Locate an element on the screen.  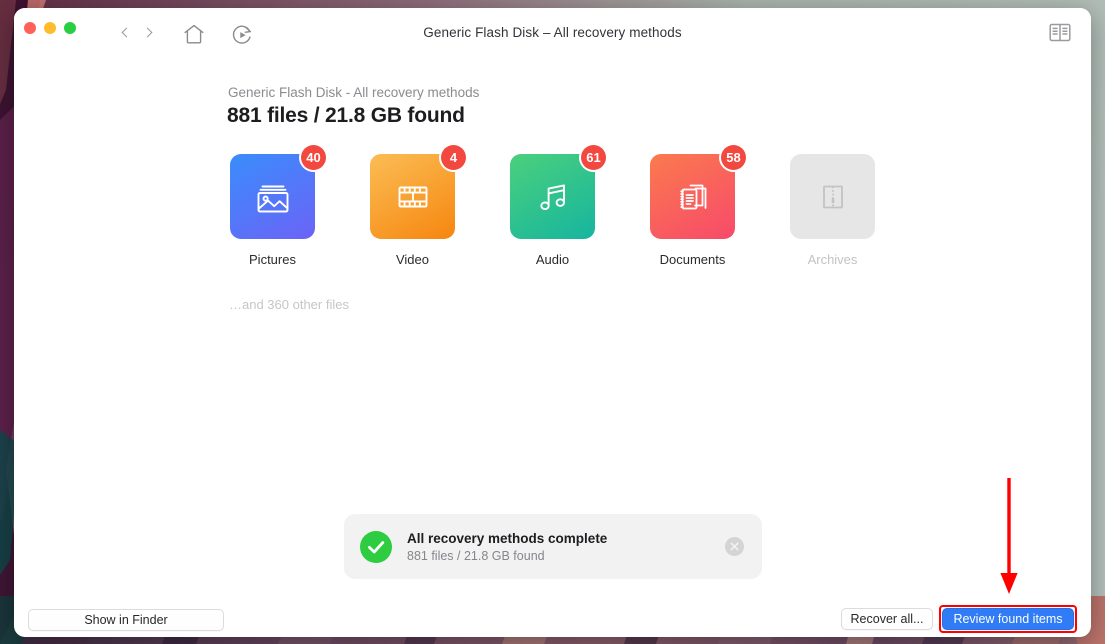
pictures-tile-box: 40 is located at coordinates (278, 192).